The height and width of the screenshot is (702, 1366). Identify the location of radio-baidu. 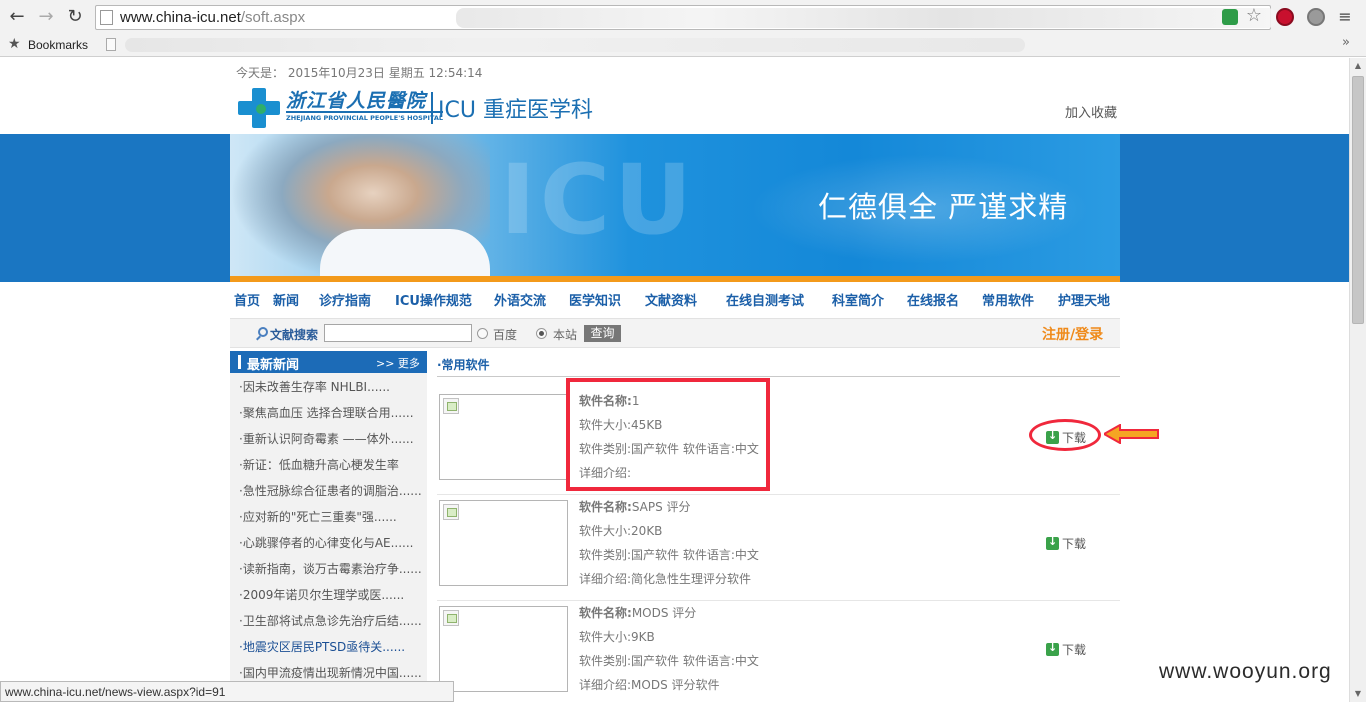
(482, 333).